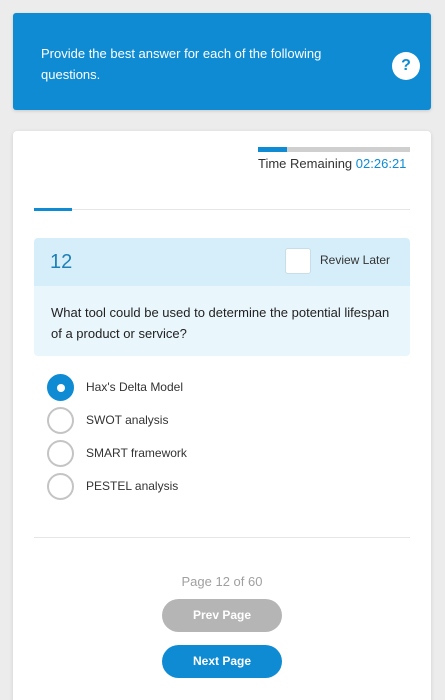 The width and height of the screenshot is (445, 700). I want to click on time-remaining-value: 02:26:21, so click(381, 163).